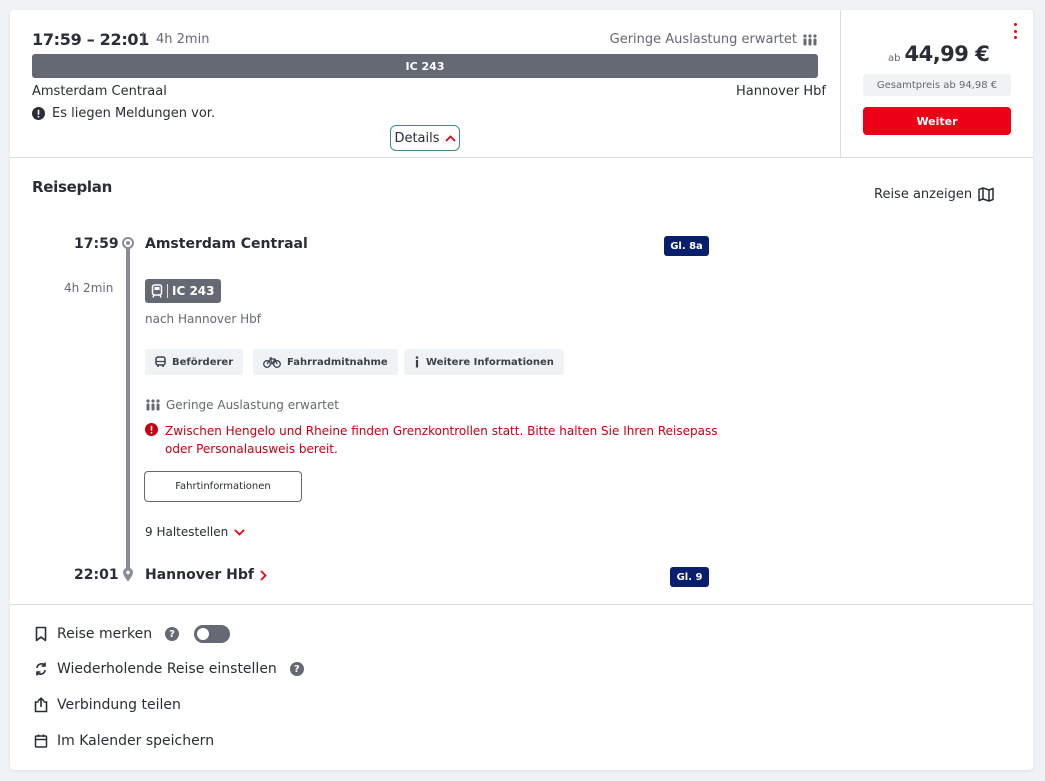  Describe the element at coordinates (337, 362) in the screenshot. I see `bike-label: Fahrradmitnahme` at that location.